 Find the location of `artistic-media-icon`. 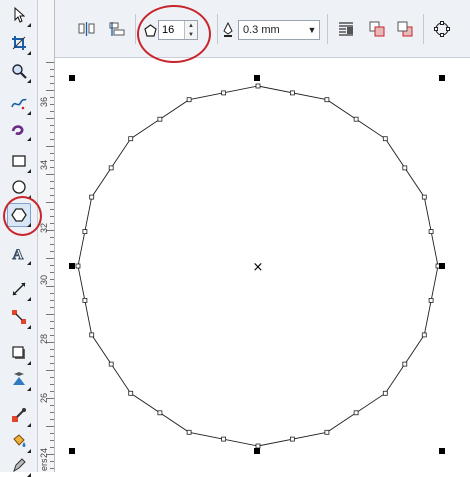

artistic-media-icon is located at coordinates (19, 129).